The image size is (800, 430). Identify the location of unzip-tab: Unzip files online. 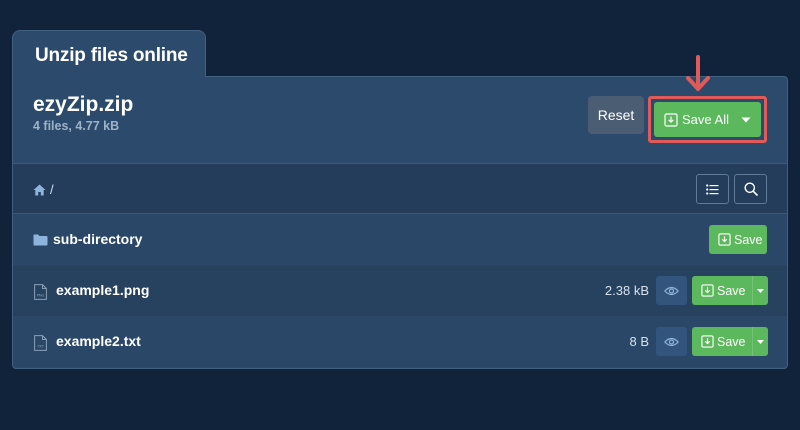
(109, 53).